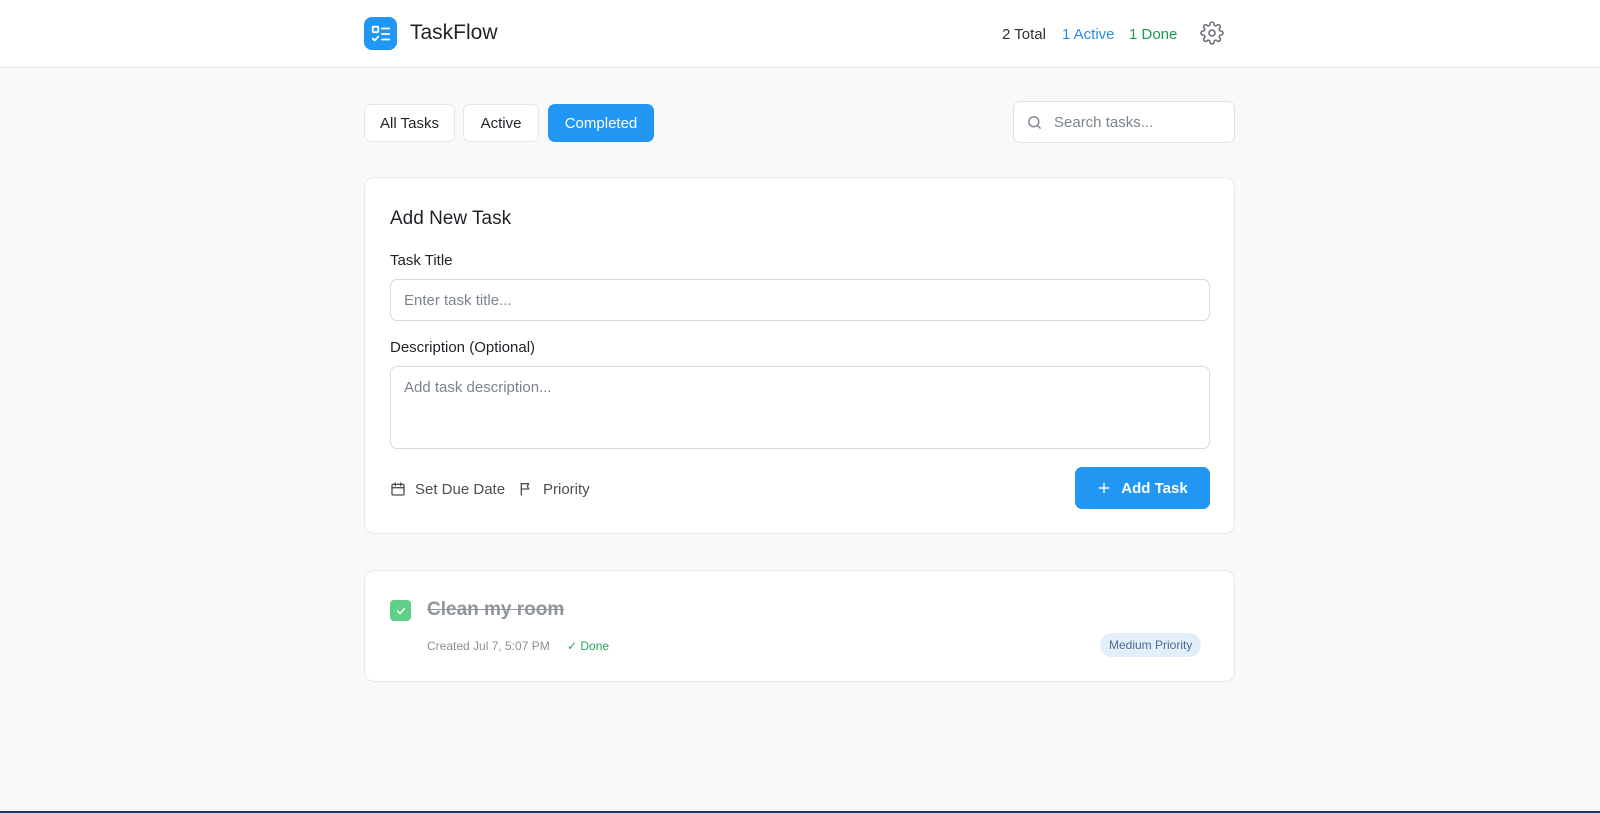  What do you see at coordinates (463, 347) in the screenshot?
I see `description-label: Description (Optional)` at bounding box center [463, 347].